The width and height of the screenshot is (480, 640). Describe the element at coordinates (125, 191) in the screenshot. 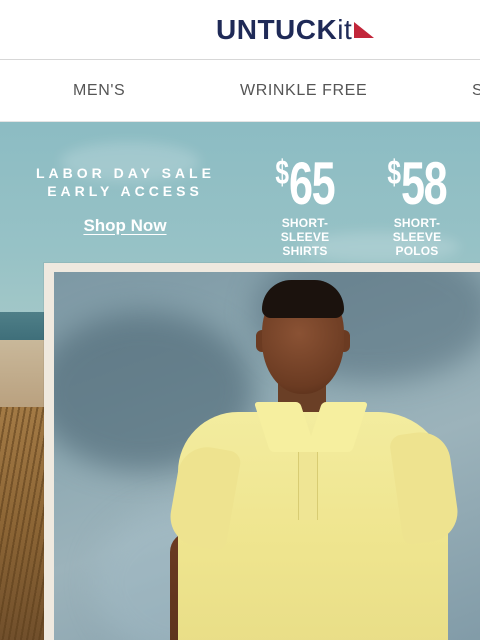

I see `promo-subheadline: EARLY ACCESS` at that location.